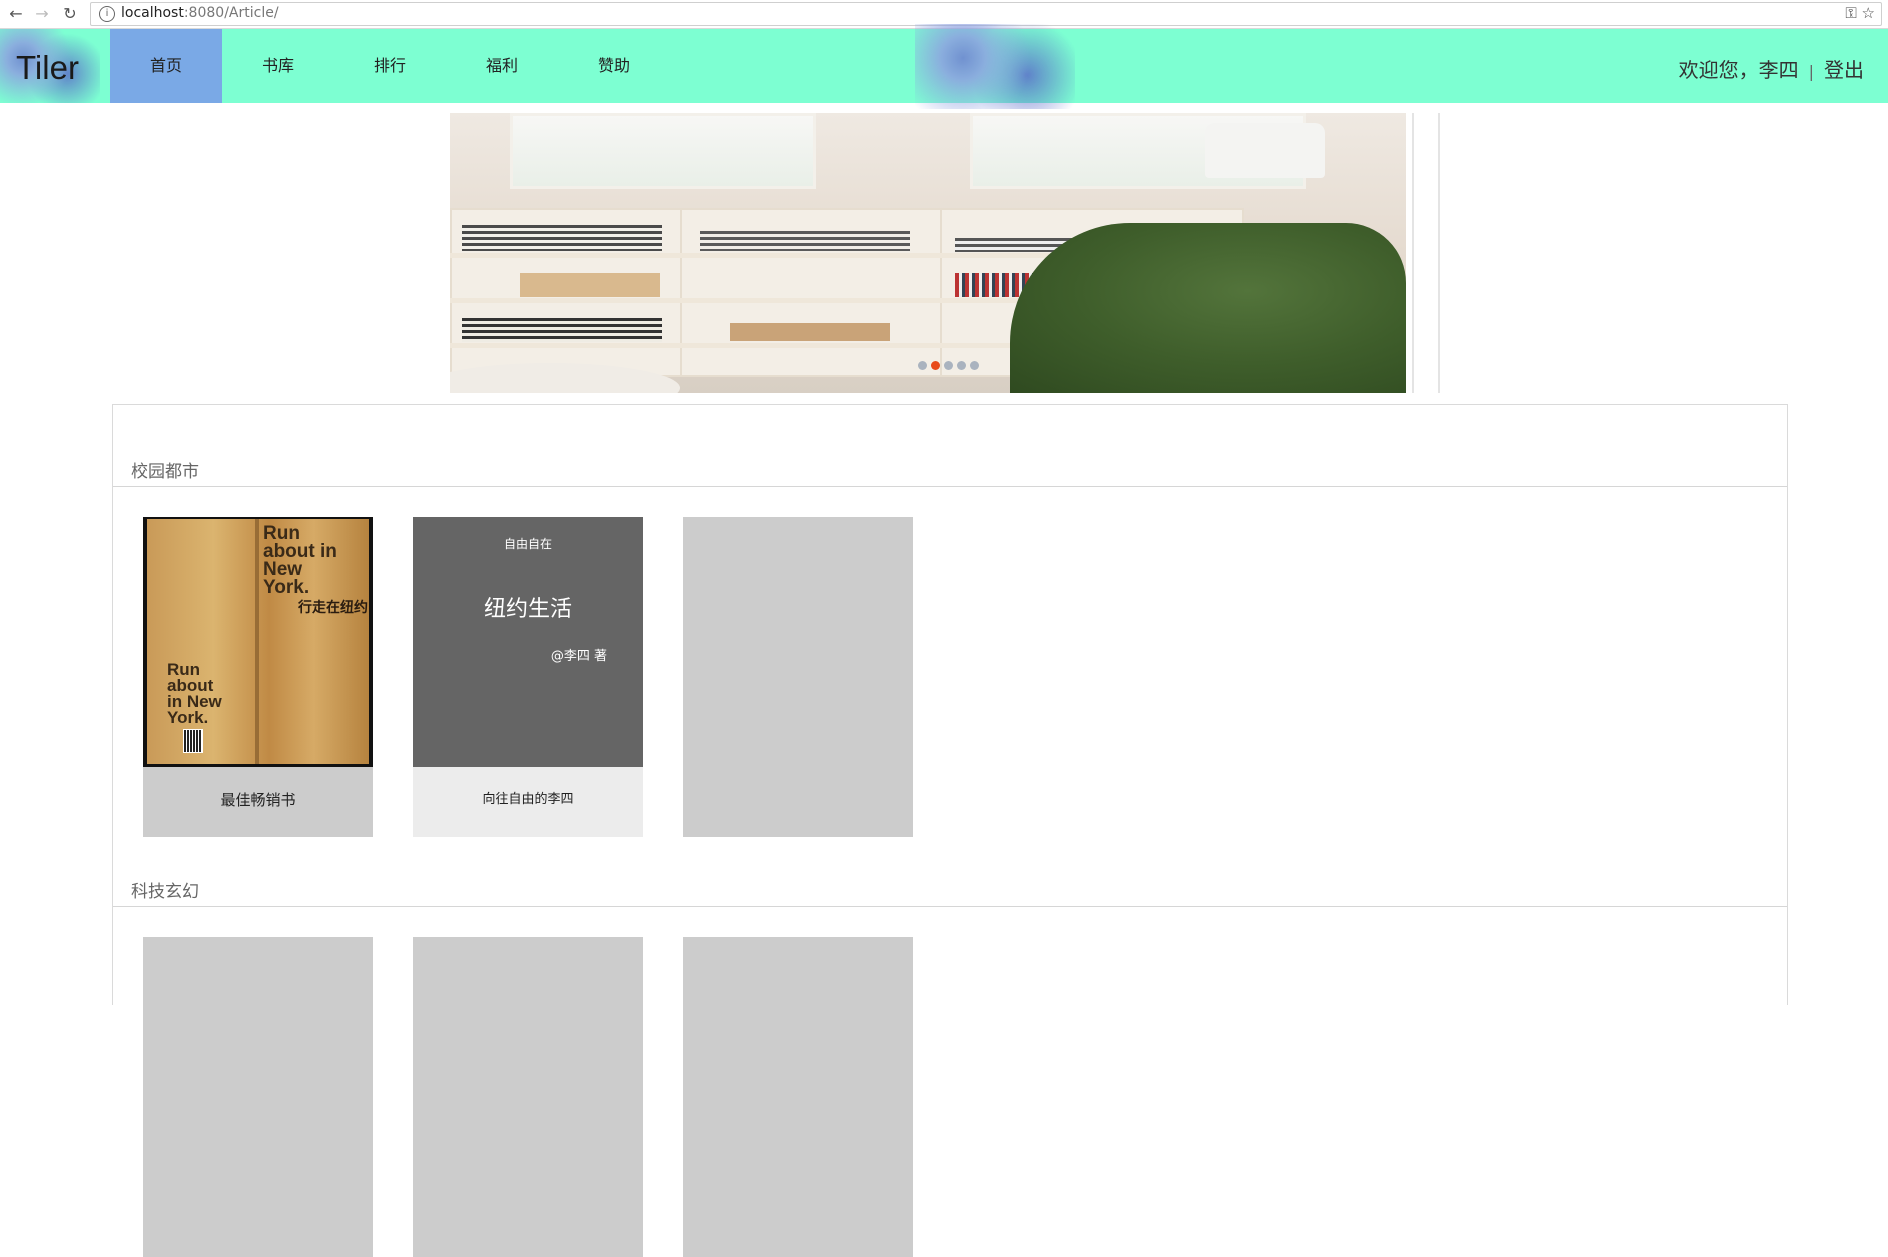 The width and height of the screenshot is (1888, 1257). I want to click on main-nav: 首页 书库 排行 福利 赞助, so click(390, 66).